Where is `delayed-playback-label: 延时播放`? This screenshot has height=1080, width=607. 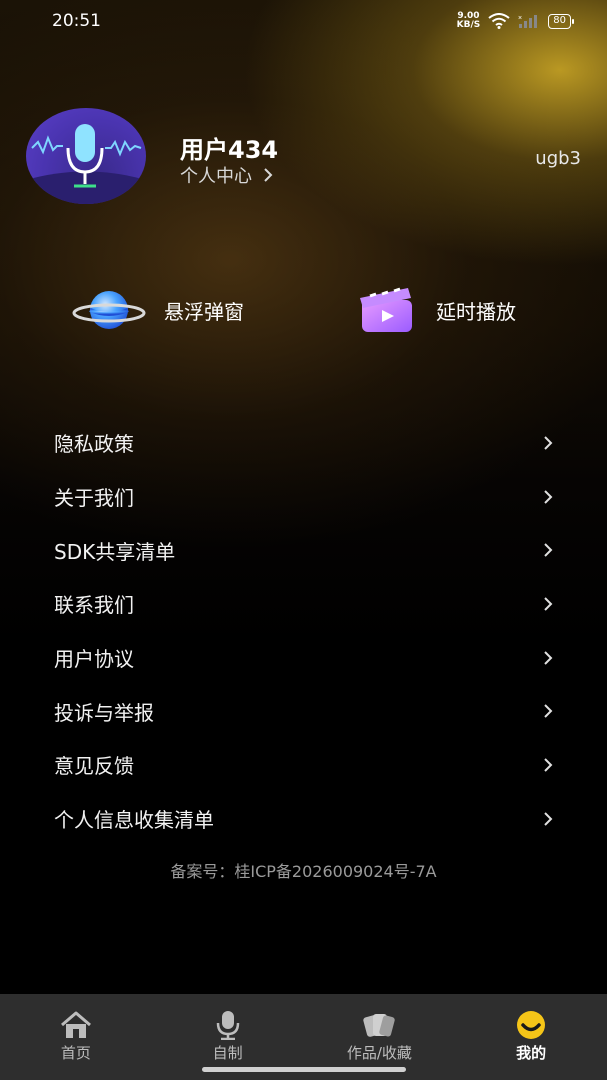
delayed-playback-label: 延时播放 is located at coordinates (476, 311).